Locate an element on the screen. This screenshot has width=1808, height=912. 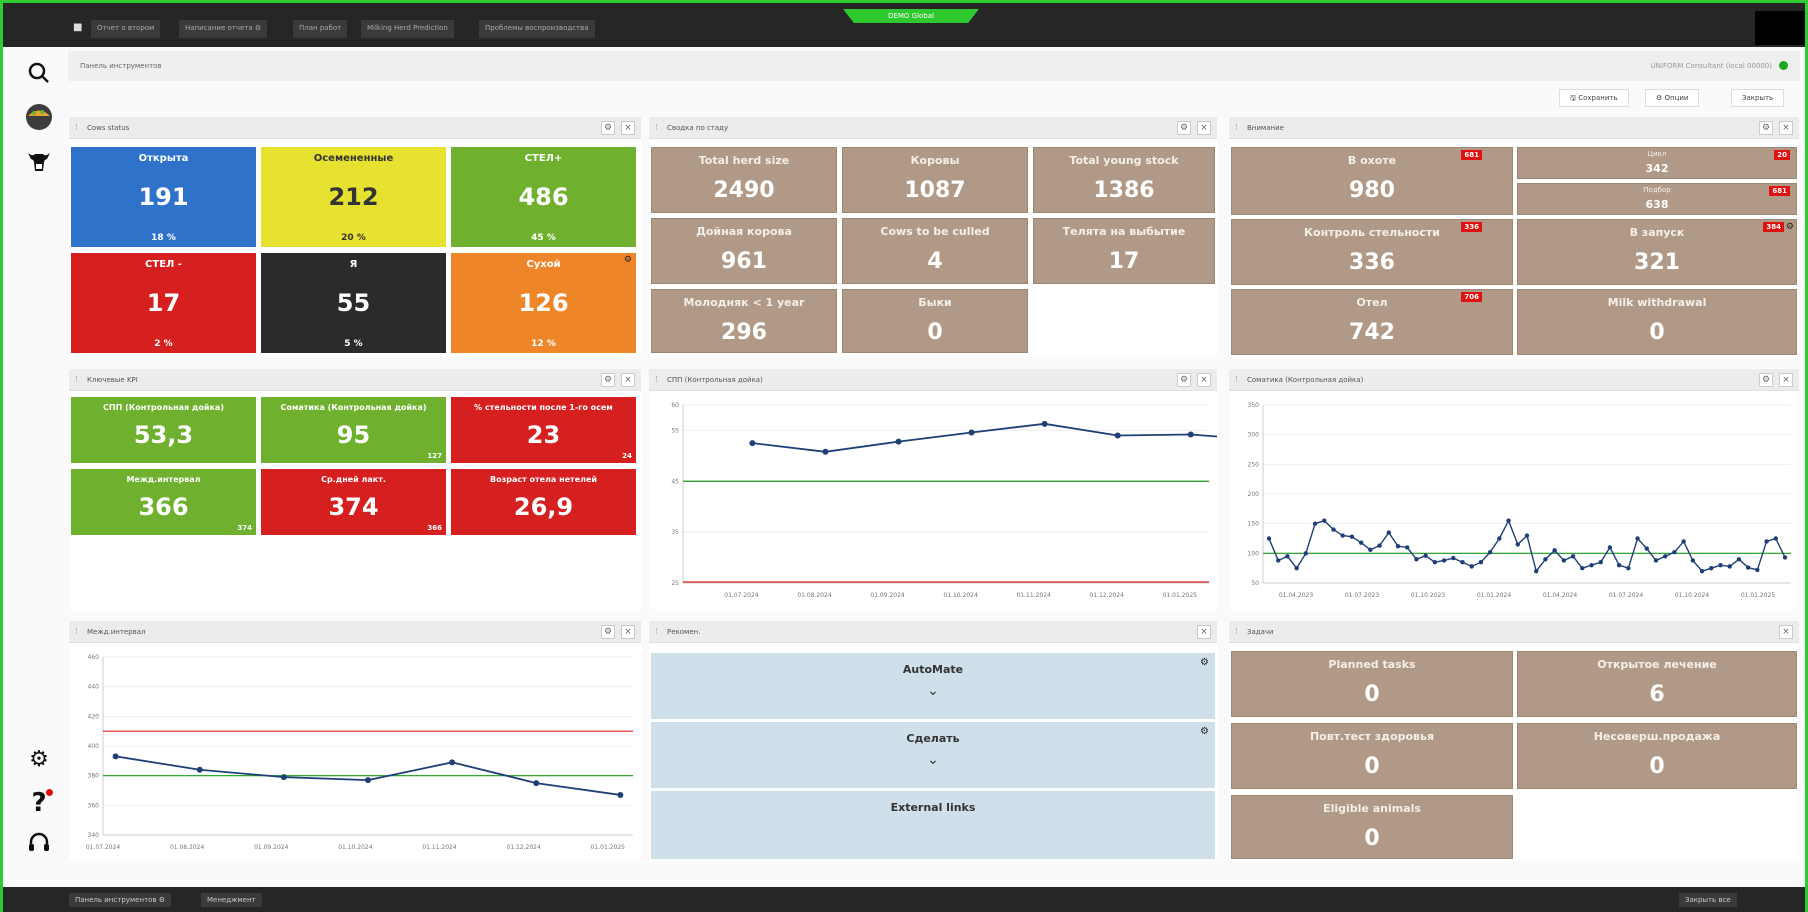
tab-repro-problems: Проблемы воспроизводства is located at coordinates (537, 29).